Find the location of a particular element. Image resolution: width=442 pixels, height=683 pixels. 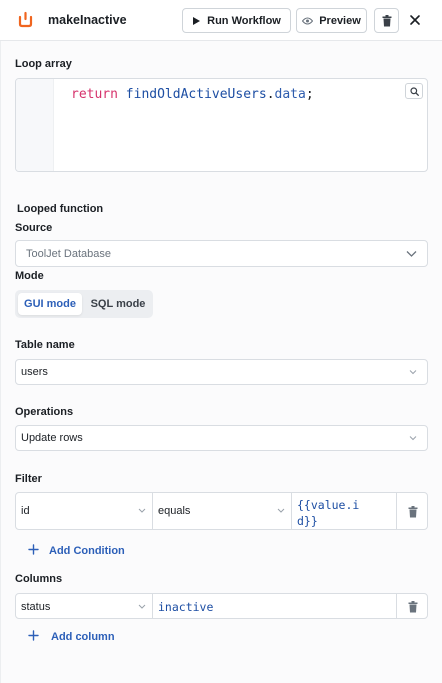

sql-mode-button: SQL mode is located at coordinates (118, 304).